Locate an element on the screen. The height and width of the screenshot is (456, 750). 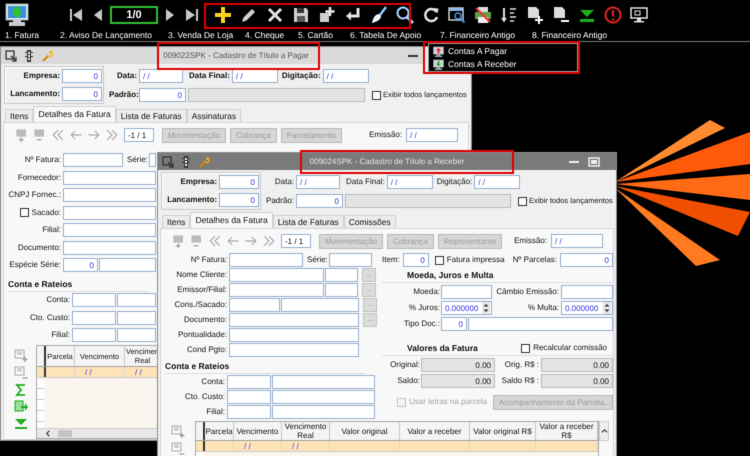
tab: Assinaturas is located at coordinates (214, 115).